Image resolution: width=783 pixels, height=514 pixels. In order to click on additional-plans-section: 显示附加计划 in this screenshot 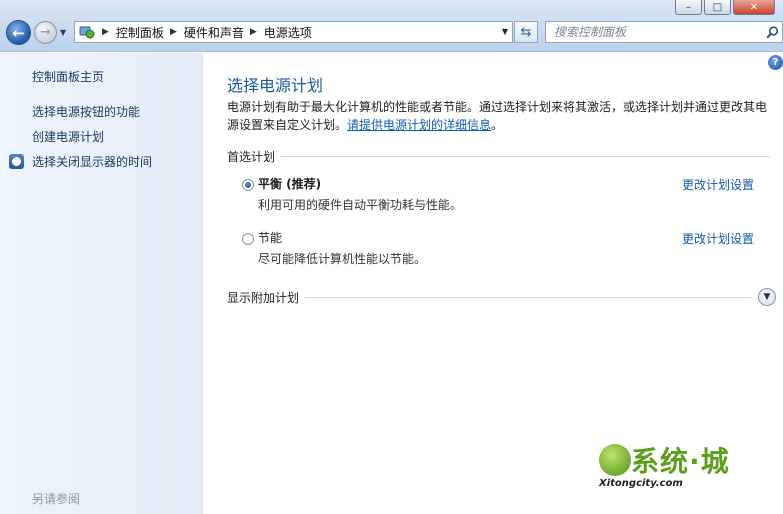, I will do `click(489, 297)`.